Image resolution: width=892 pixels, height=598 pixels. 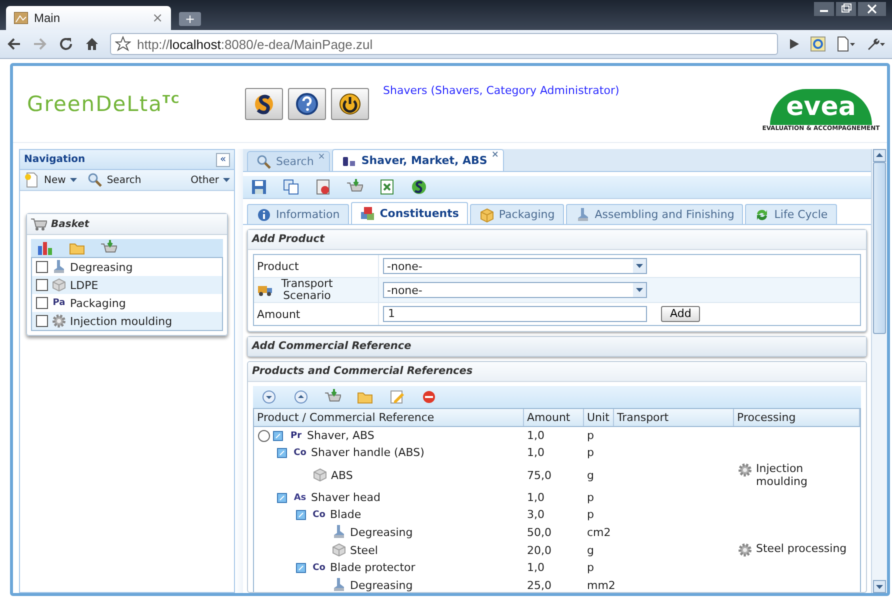 I want to click on restore-icon, so click(x=846, y=9).